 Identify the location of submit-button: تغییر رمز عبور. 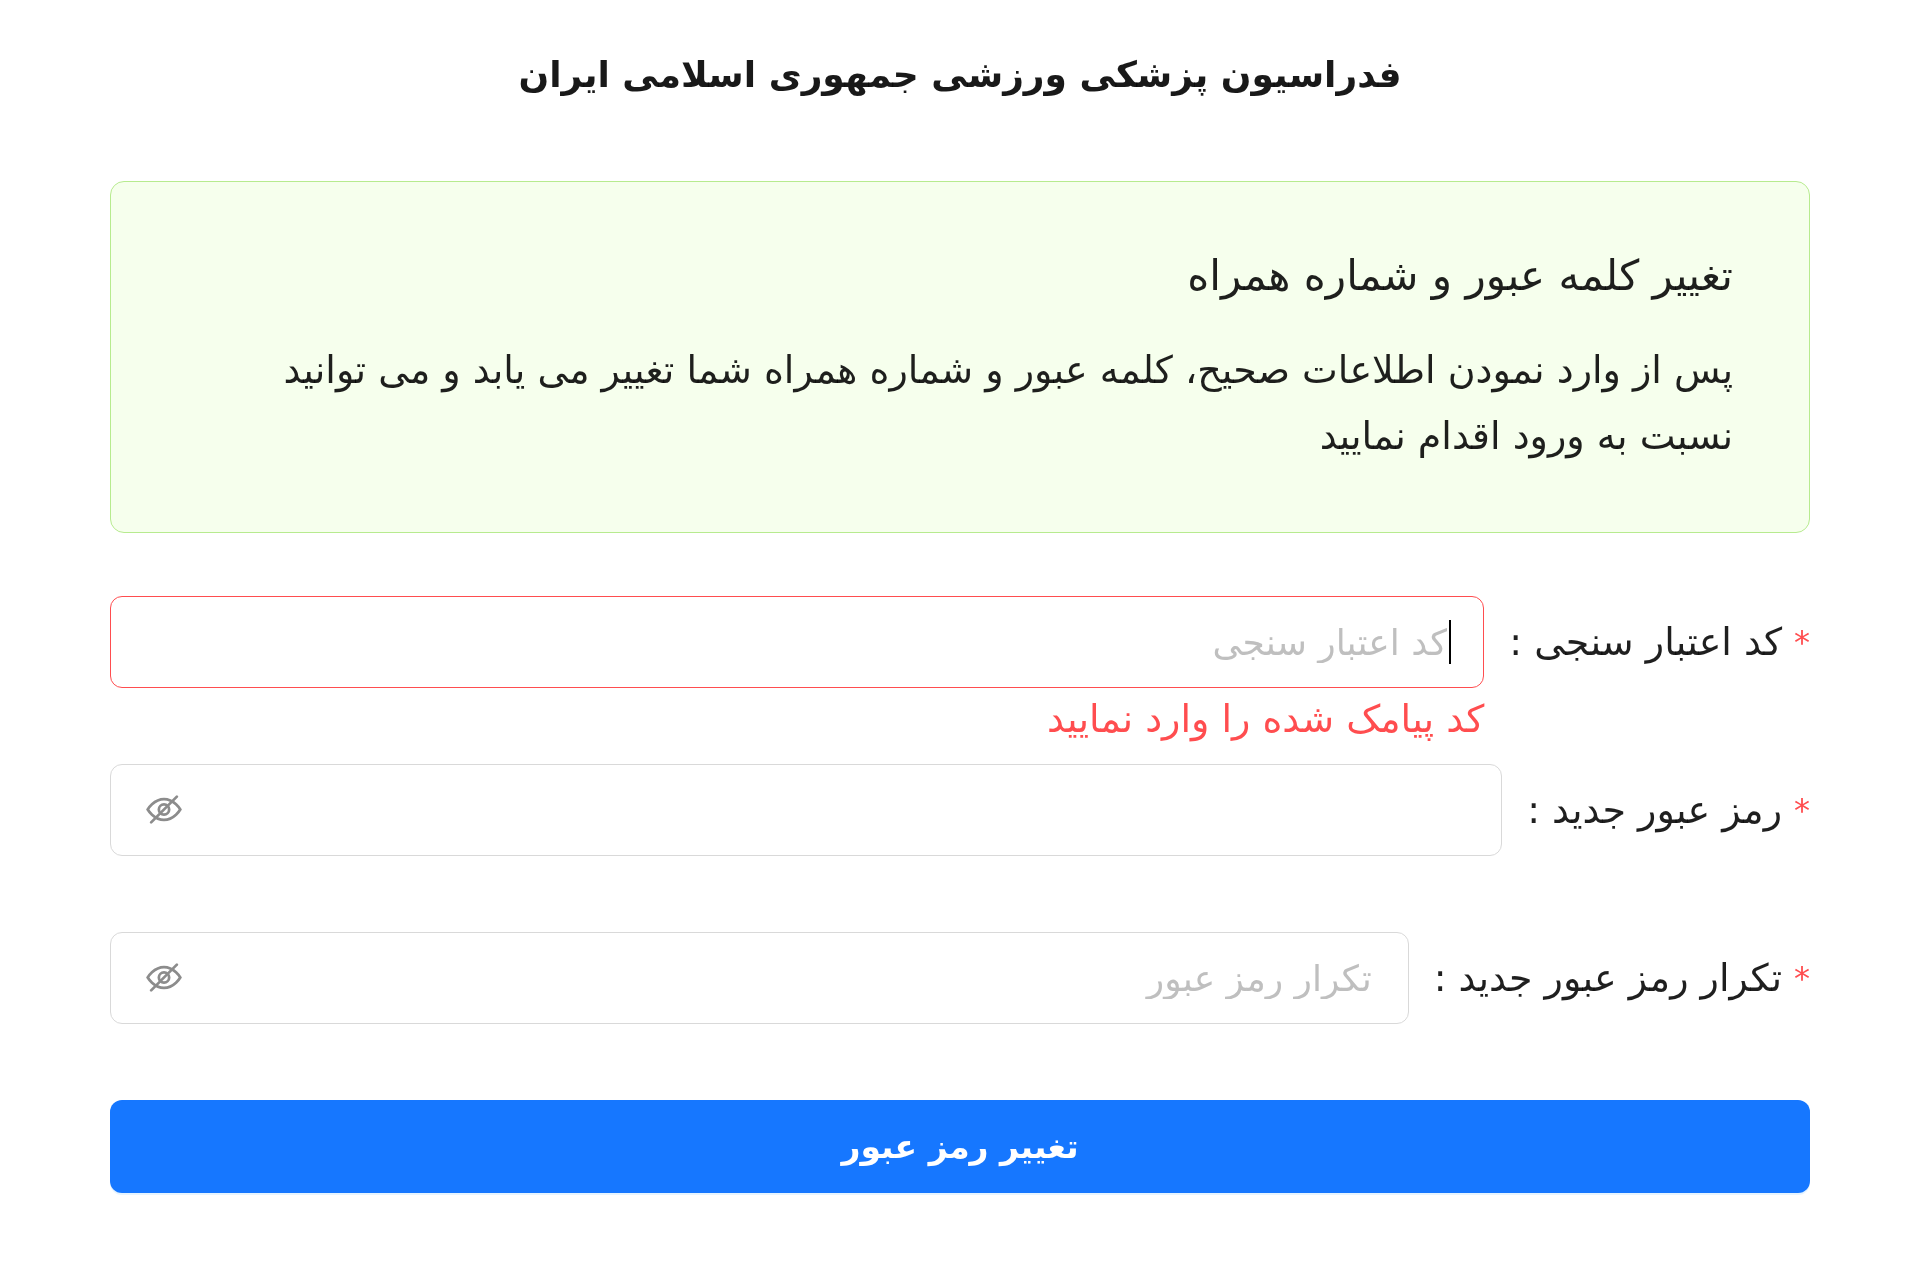
(960, 1146).